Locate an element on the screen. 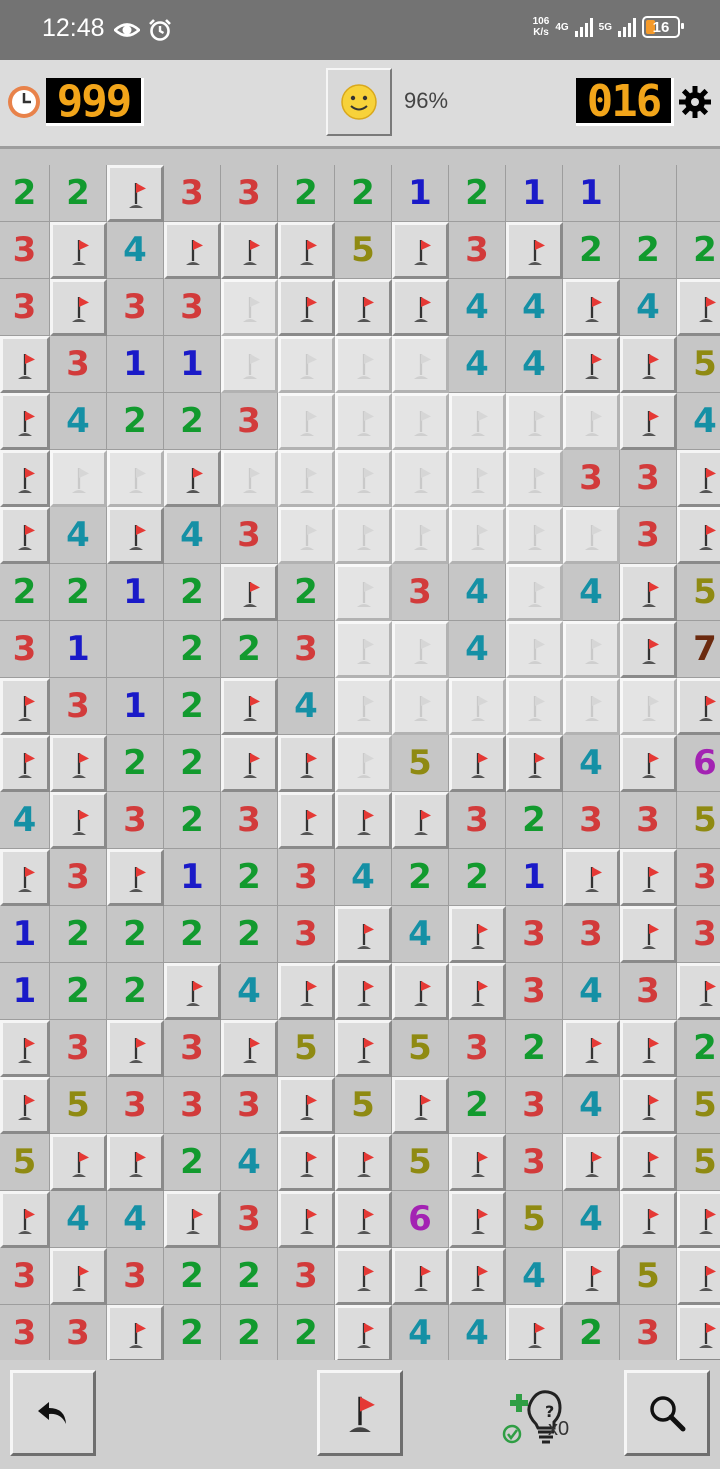  new-game-button is located at coordinates (359, 102).